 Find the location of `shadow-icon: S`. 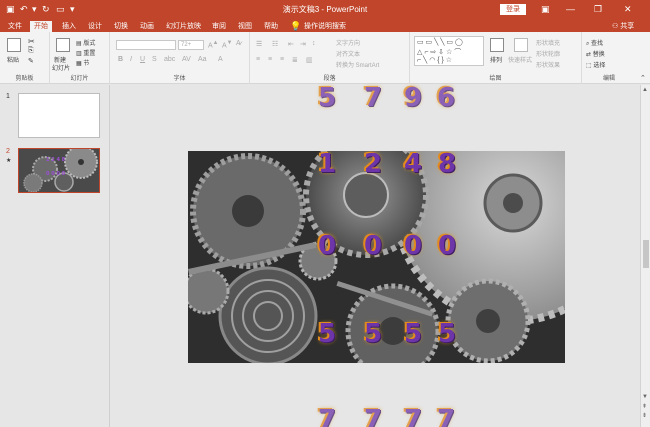

shadow-icon: S is located at coordinates (154, 59).